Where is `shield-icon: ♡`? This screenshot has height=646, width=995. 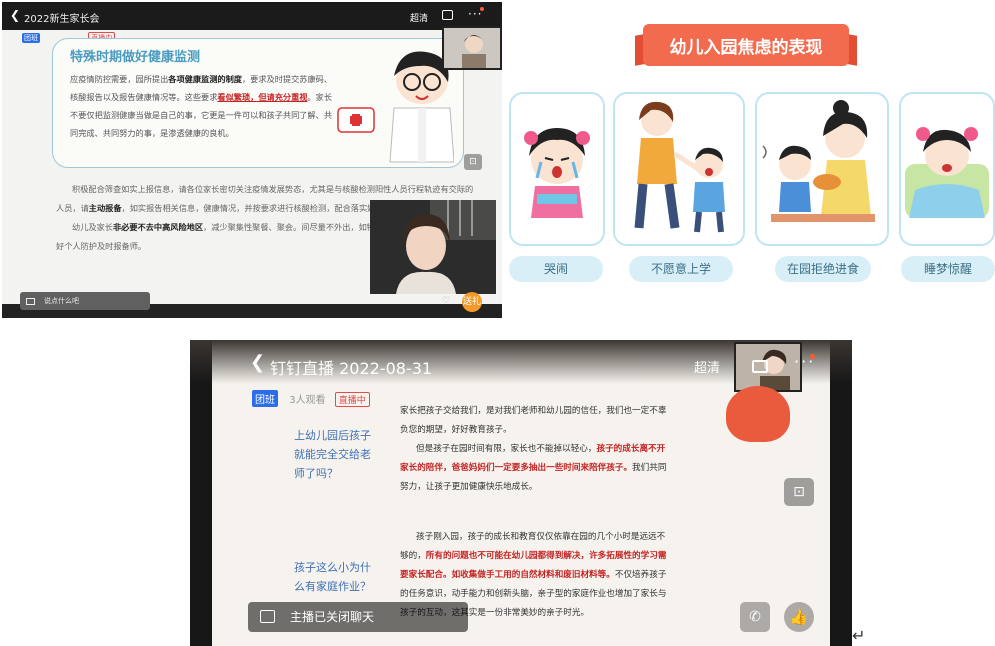
shield-icon: ♡ is located at coordinates (446, 301).